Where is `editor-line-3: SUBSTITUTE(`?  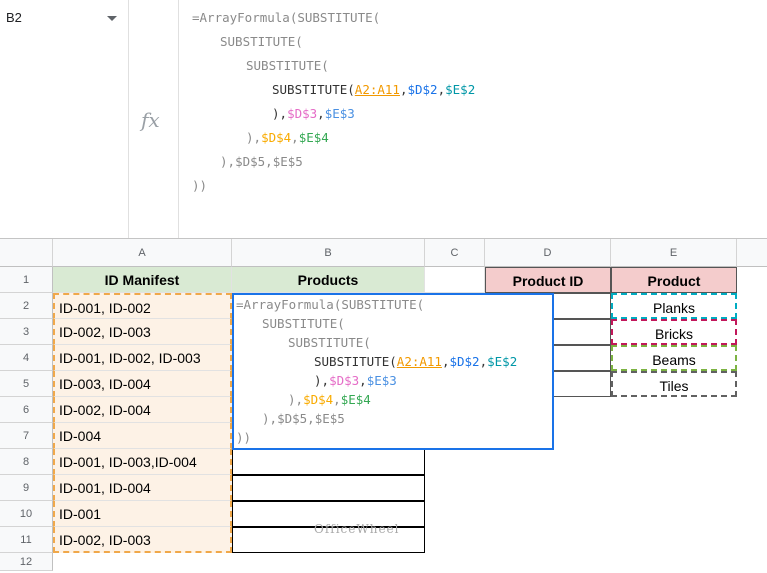 editor-line-3: SUBSTITUTE( is located at coordinates (329, 342).